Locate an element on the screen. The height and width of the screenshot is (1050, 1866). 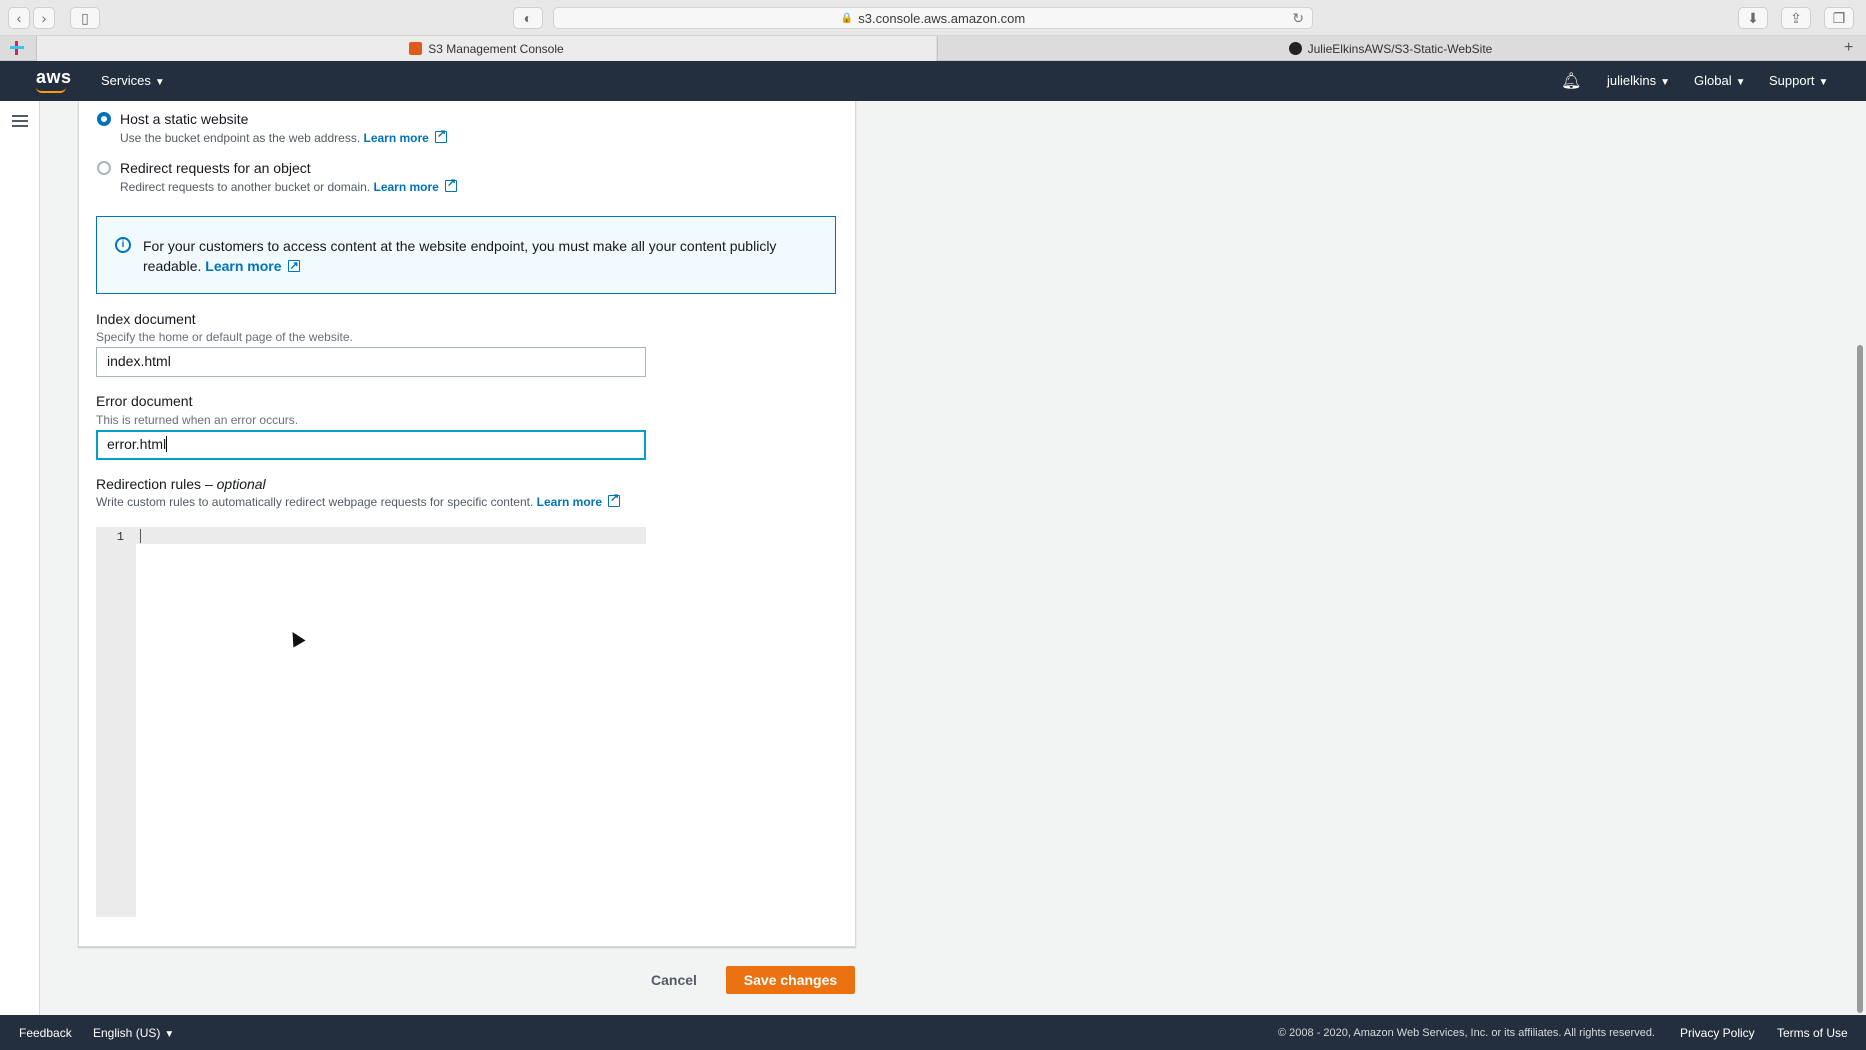
tab-s3-console: S3 Management Console is located at coordinates (486, 48).